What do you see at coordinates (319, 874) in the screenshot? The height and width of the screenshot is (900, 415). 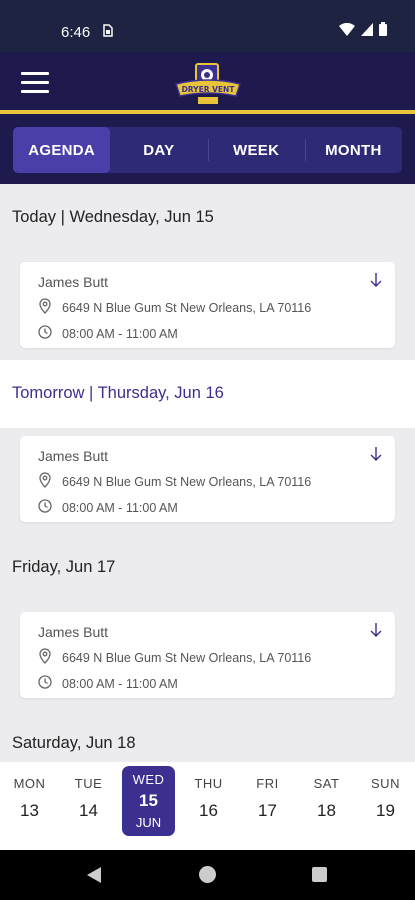 I see `recent-apps-icon` at bounding box center [319, 874].